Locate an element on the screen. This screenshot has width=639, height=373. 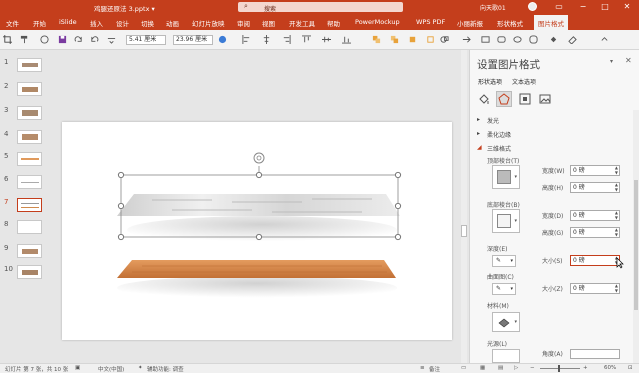
pane-options-chevron-icon: ▾ is located at coordinates (611, 61).